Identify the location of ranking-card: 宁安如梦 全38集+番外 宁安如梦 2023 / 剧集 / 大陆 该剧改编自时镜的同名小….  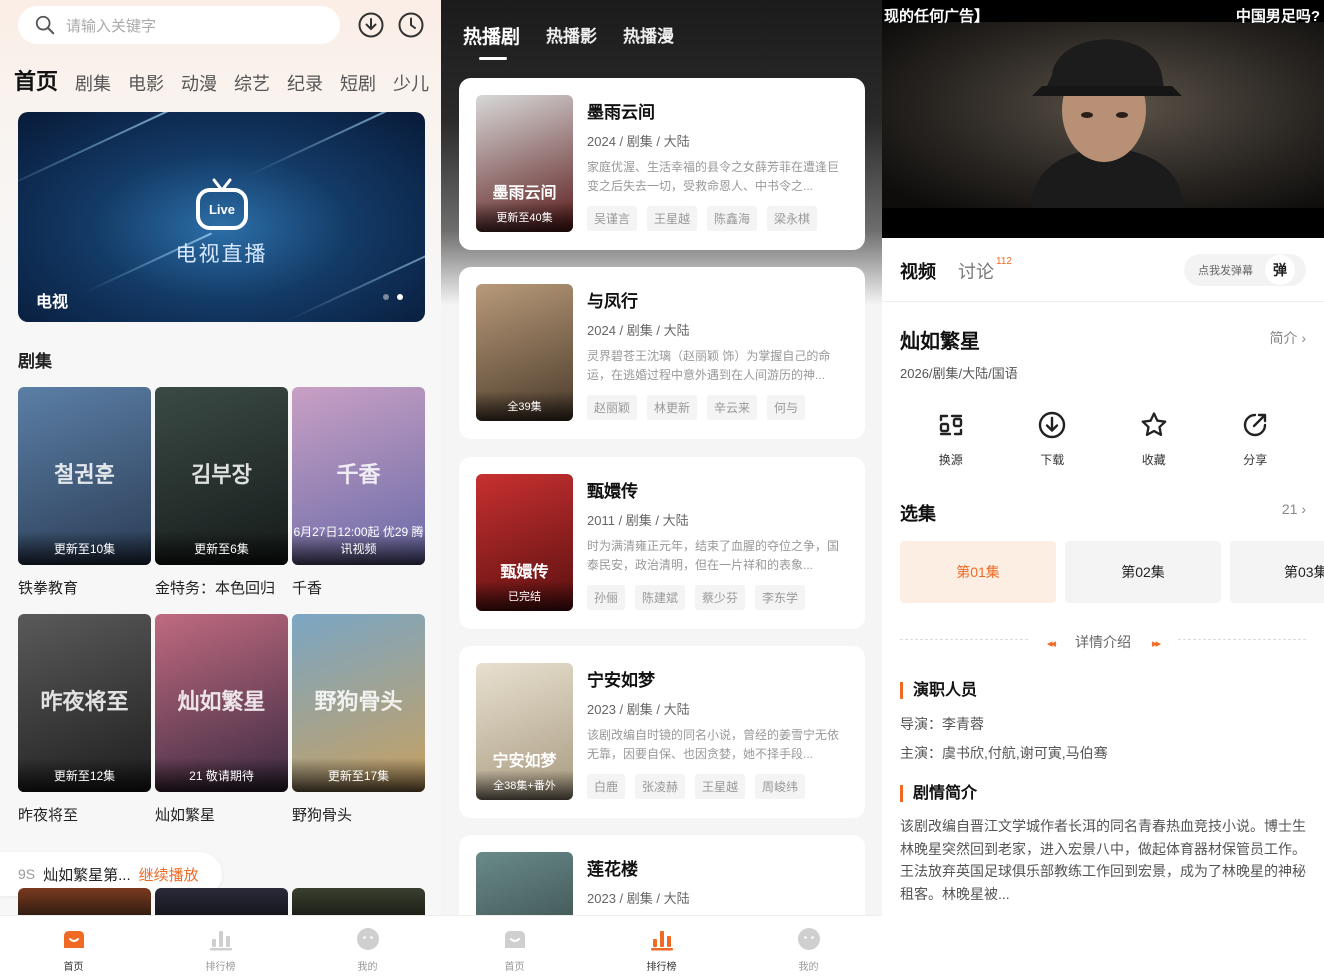
(662, 732).